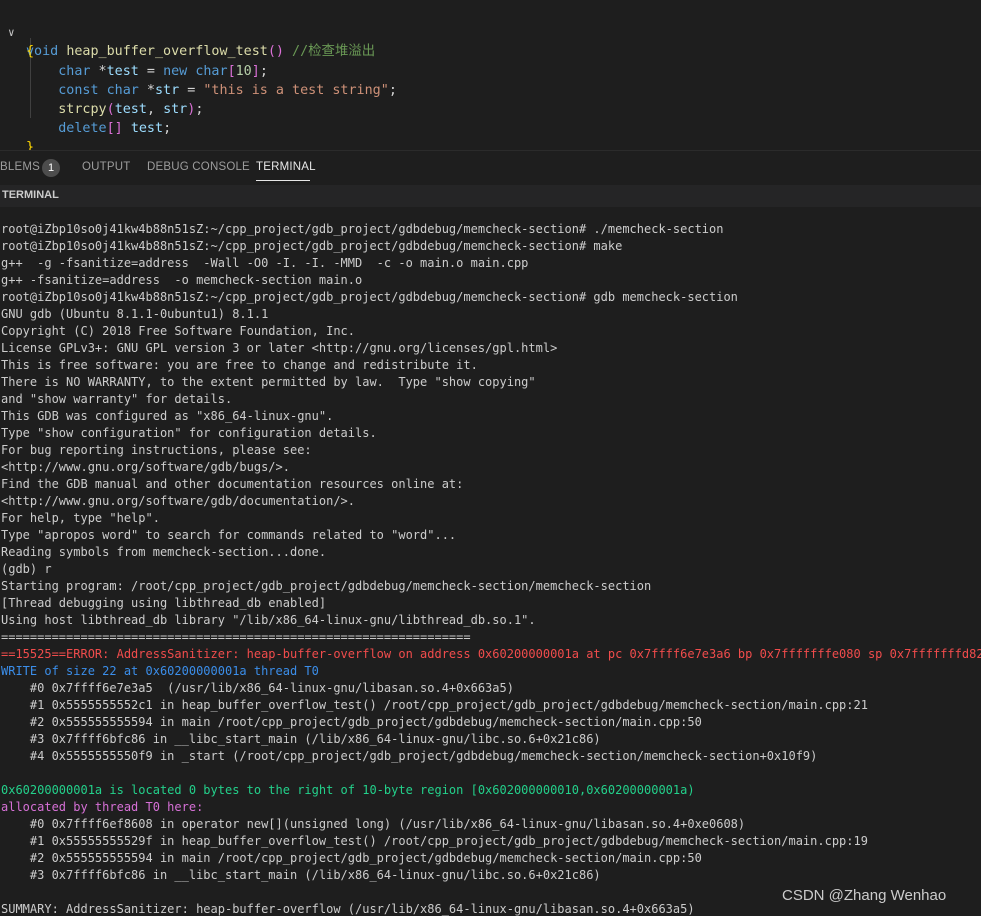 This screenshot has width=981, height=916. I want to click on code-token: ,, so click(155, 109).